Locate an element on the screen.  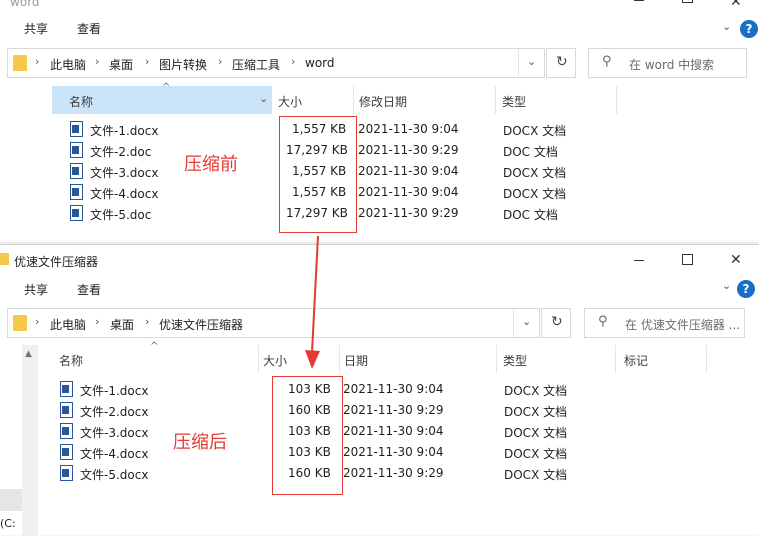
address-bar: › 此电脑 › 桌面 › 优速文件压缩器 ⌄ is located at coordinates (273, 323).